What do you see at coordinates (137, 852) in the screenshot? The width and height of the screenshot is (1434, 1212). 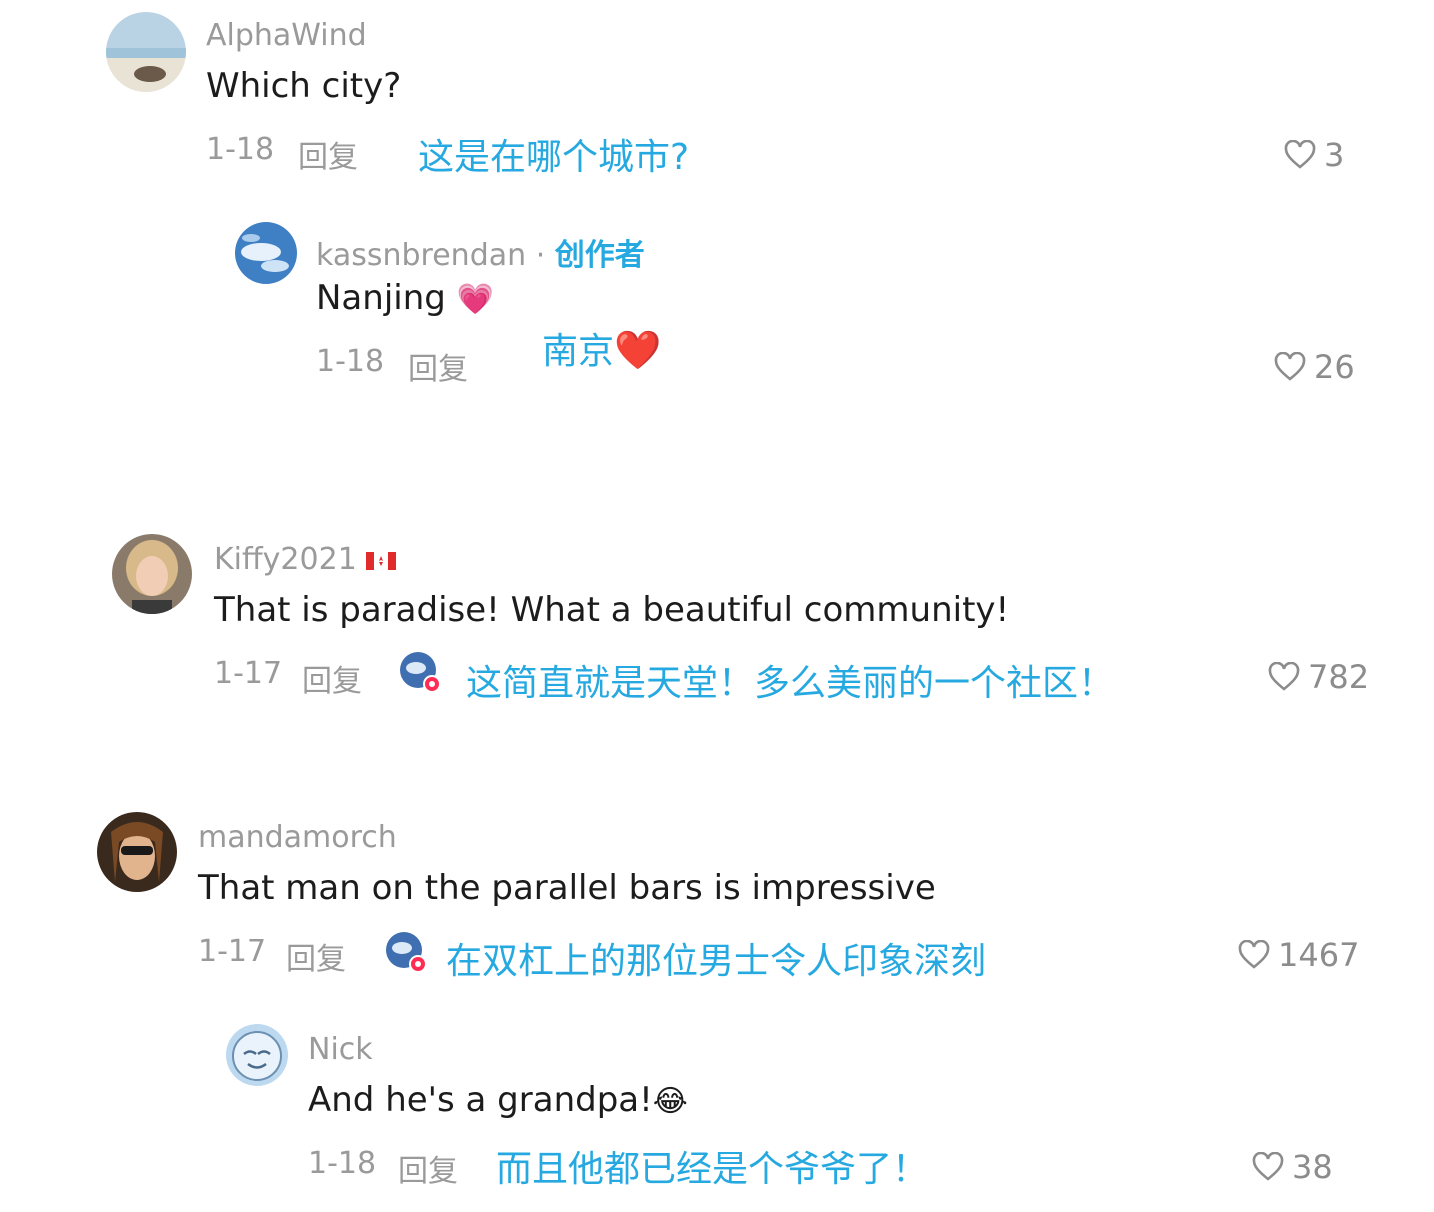 I see `woman-sunglasses-avatar` at bounding box center [137, 852].